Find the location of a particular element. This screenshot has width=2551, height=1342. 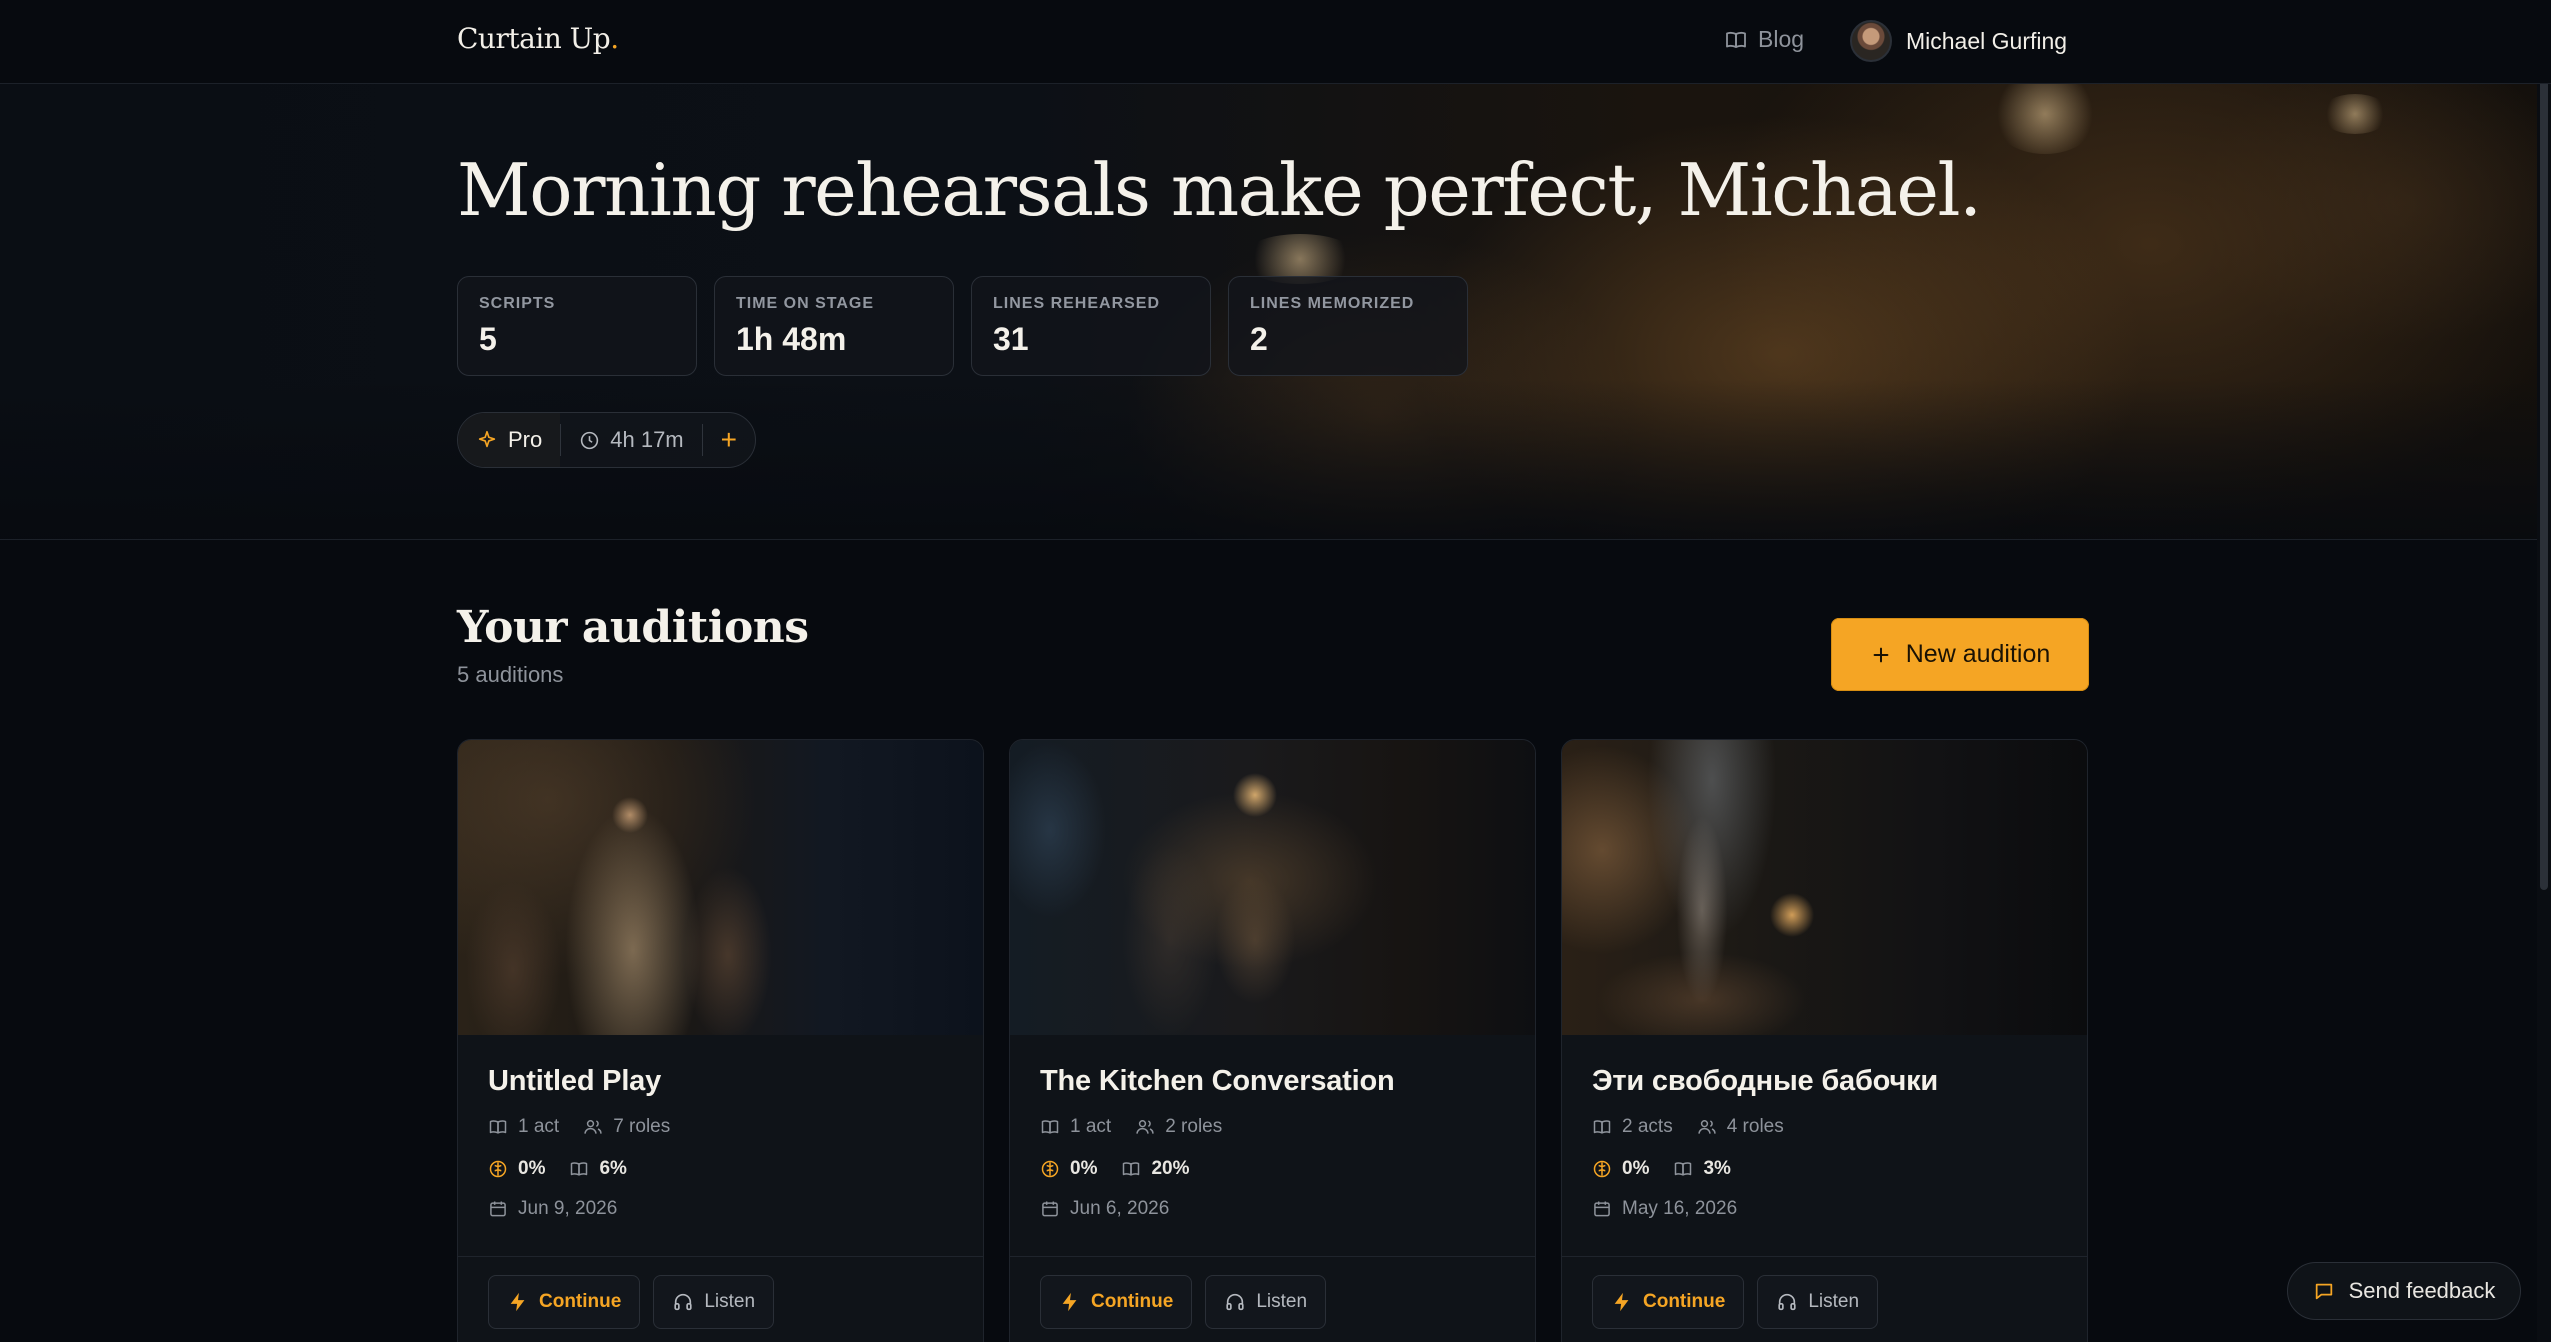

time-remaining: 4h 17m is located at coordinates (631, 440).